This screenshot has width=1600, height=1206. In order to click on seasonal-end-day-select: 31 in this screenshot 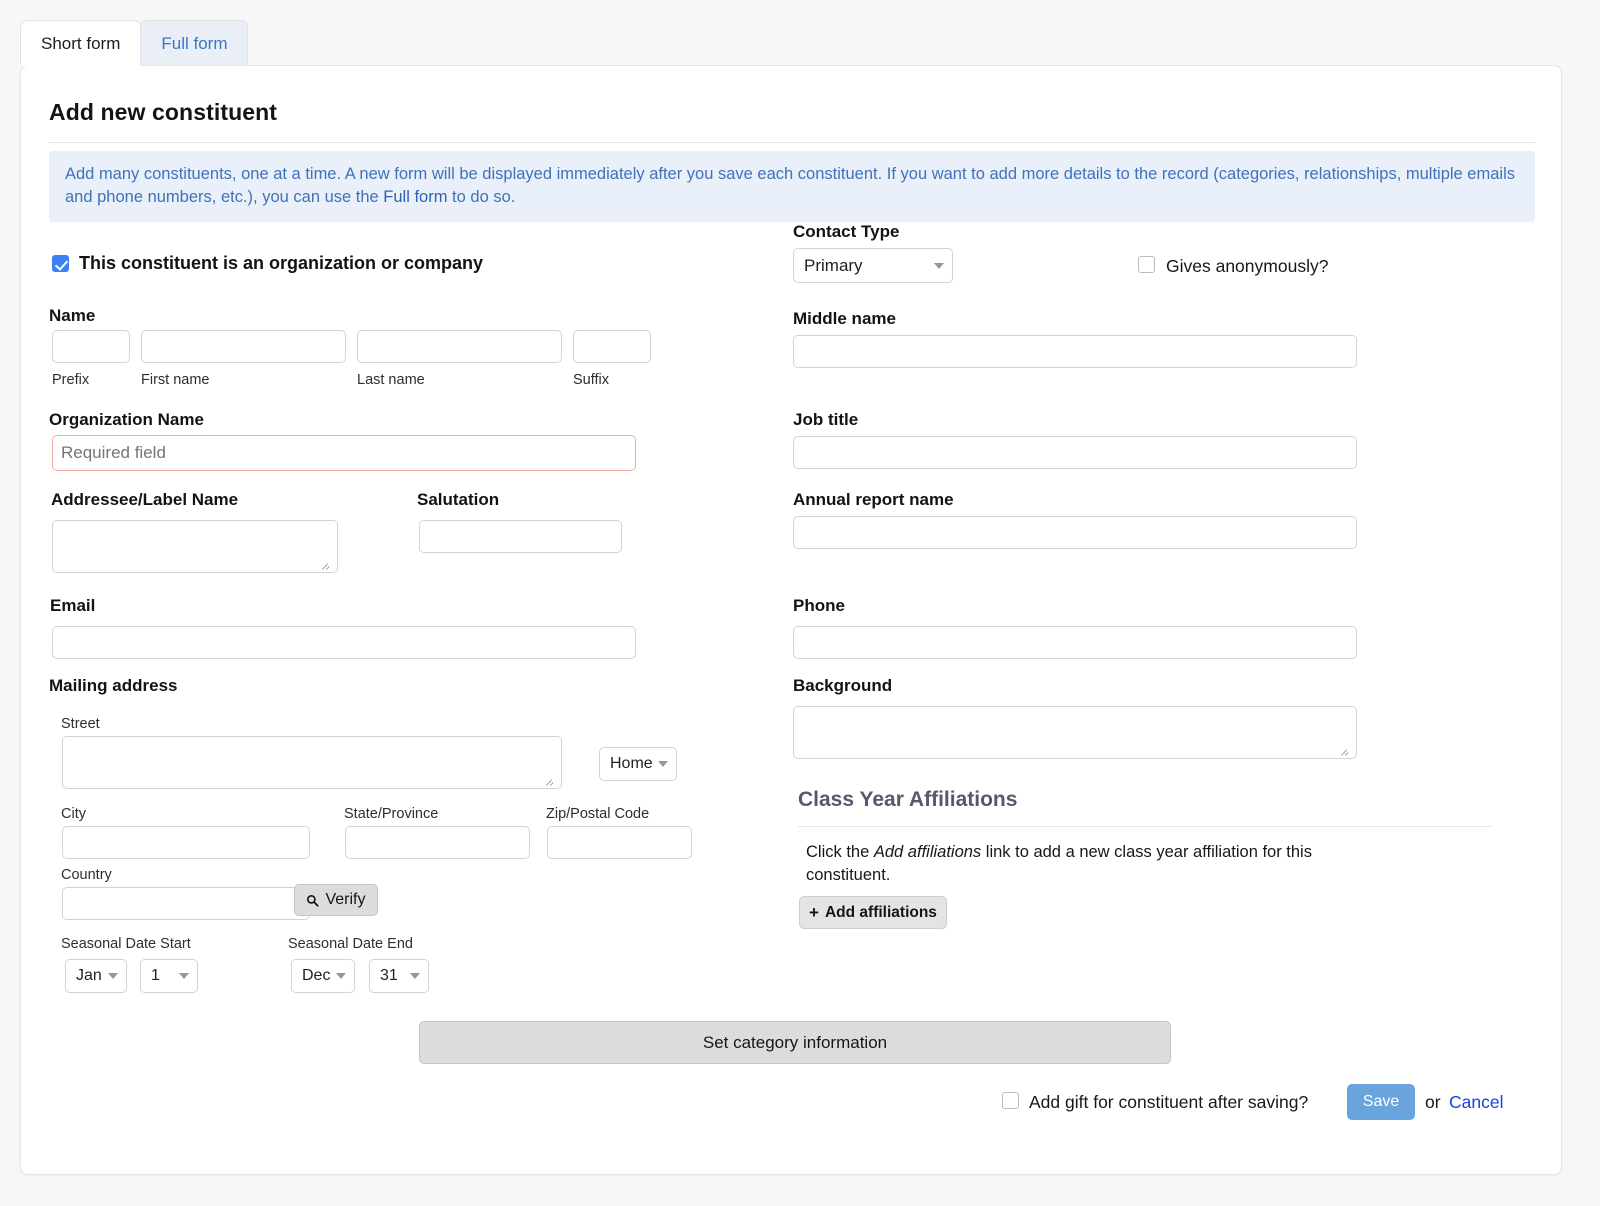, I will do `click(399, 976)`.